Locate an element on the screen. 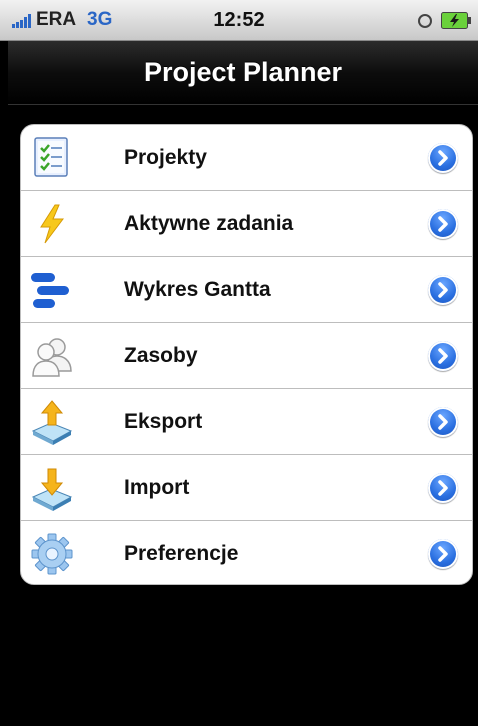 Image resolution: width=478 pixels, height=726 pixels. orientation-lock-icon is located at coordinates (425, 21).